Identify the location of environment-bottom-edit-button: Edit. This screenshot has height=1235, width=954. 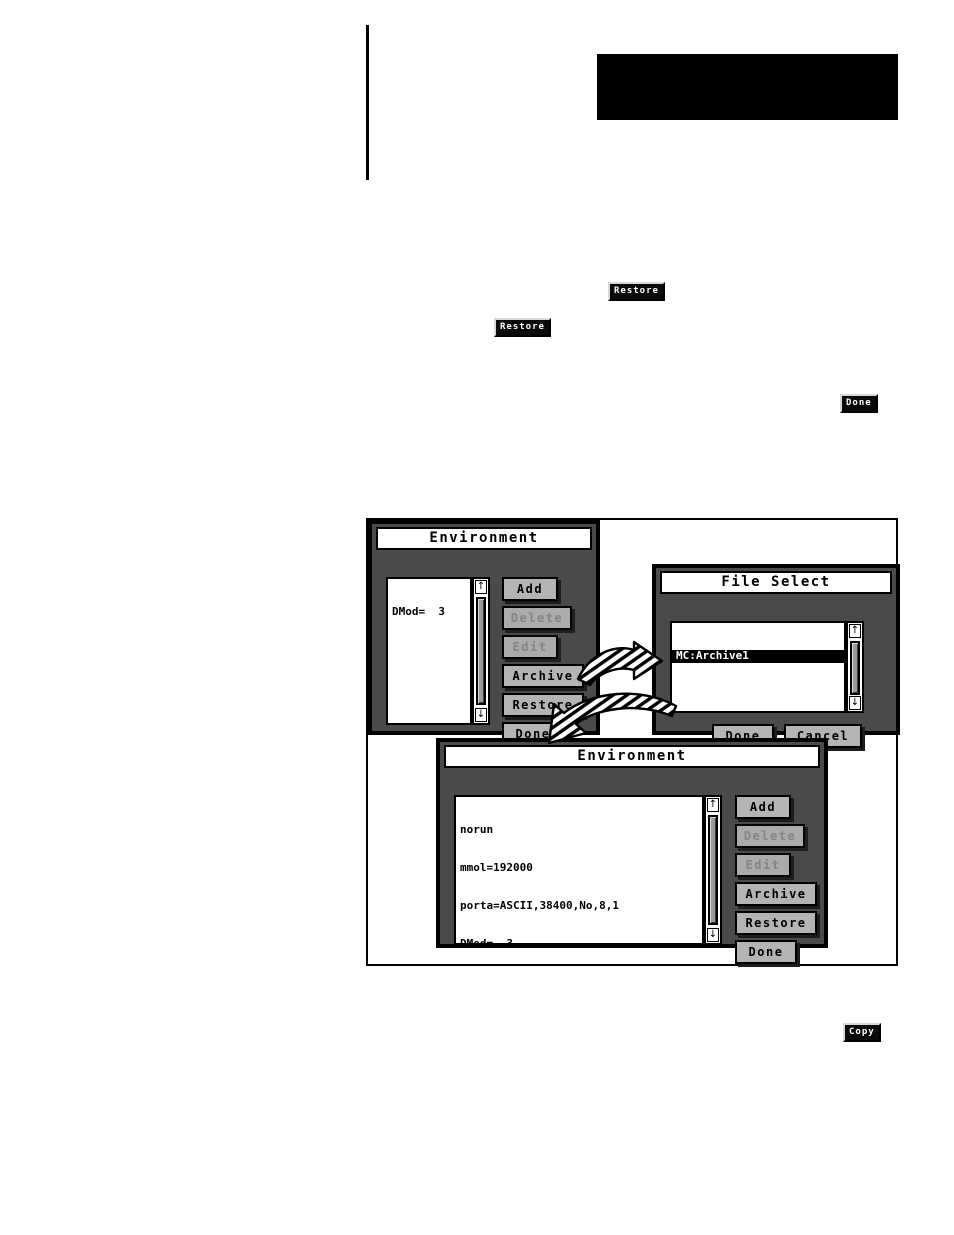
(763, 865).